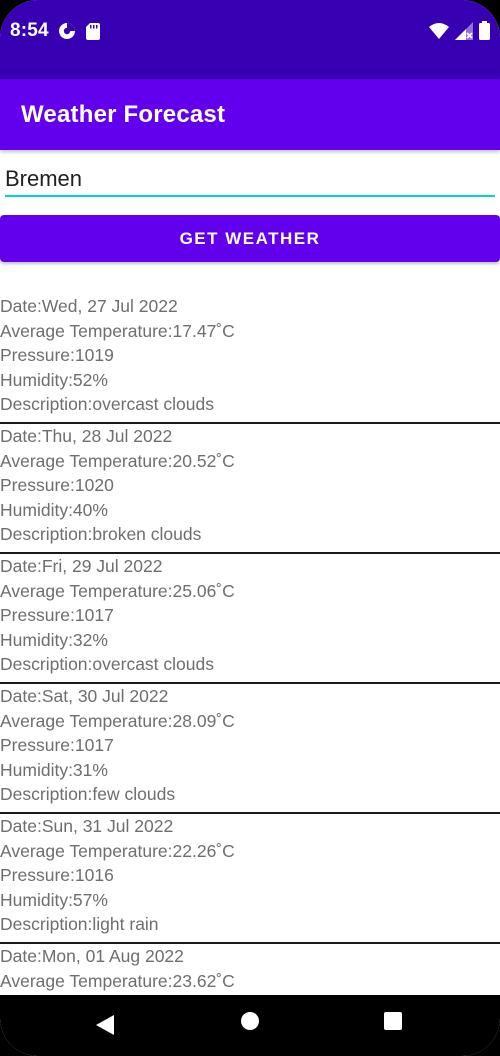 Image resolution: width=500 pixels, height=1056 pixels. I want to click on forecast-description: Description:few clouds, so click(88, 794).